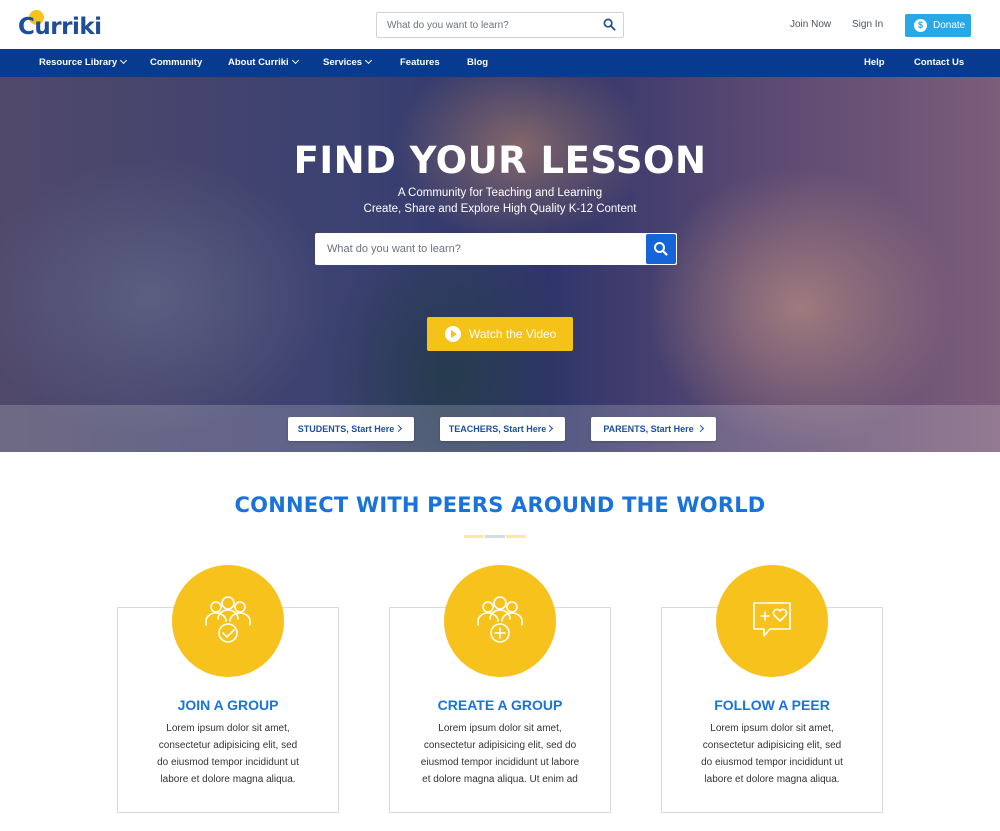 This screenshot has width=1000, height=831. What do you see at coordinates (939, 62) in the screenshot?
I see `nav-item-contact-us: Contact Us` at bounding box center [939, 62].